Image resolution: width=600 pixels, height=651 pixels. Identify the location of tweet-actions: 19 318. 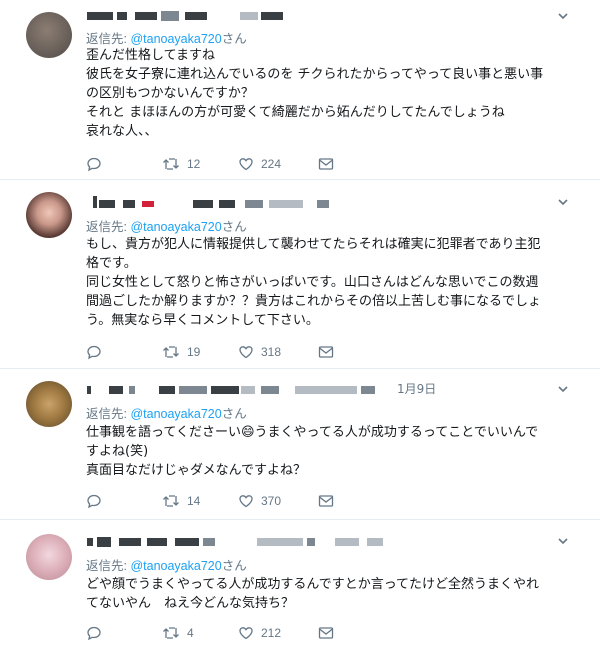
(216, 352).